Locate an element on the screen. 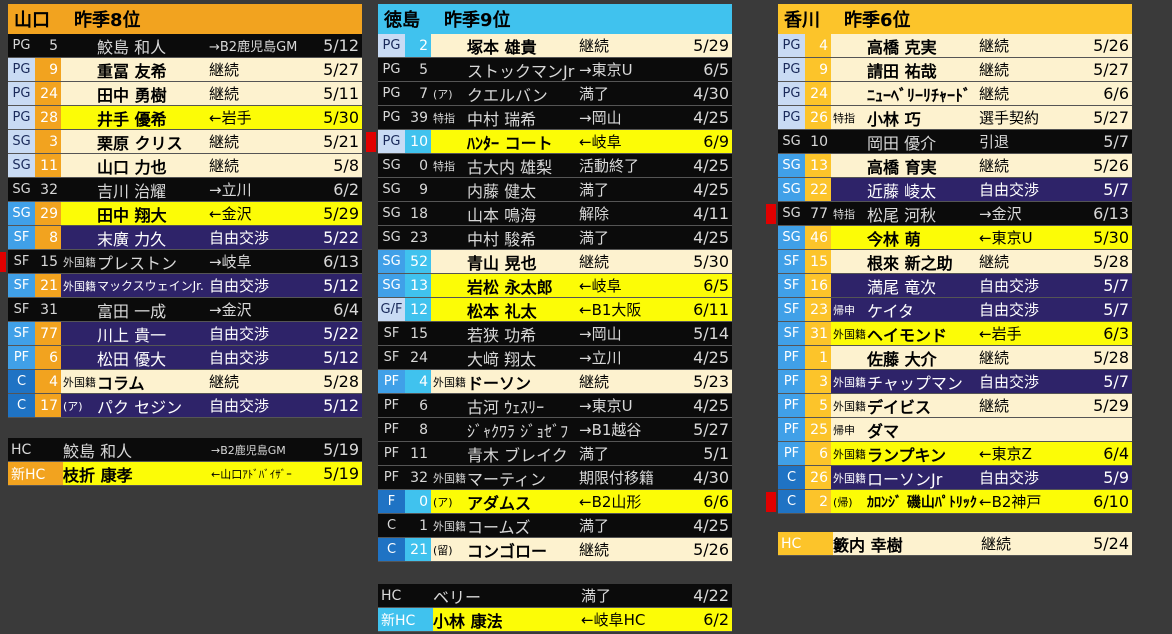 The width and height of the screenshot is (1172, 634). player-row: SF 8 末廣 力久 自由交渉 5/22 is located at coordinates (185, 238).